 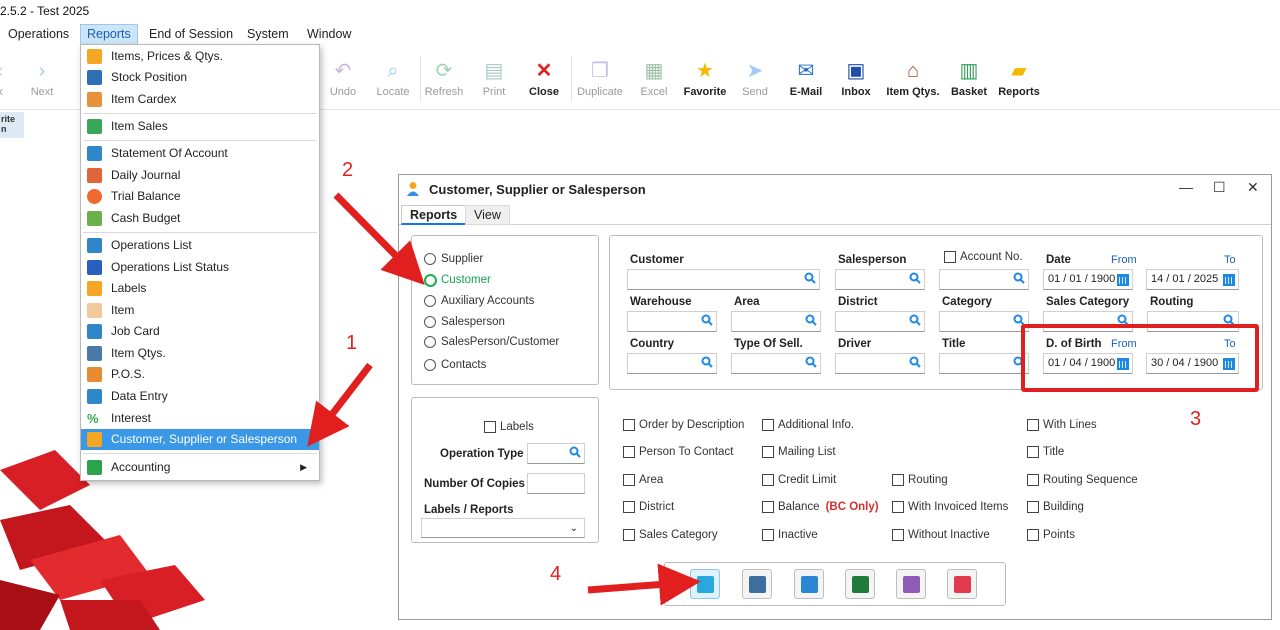 I want to click on number-of-copies-input, so click(x=556, y=483).